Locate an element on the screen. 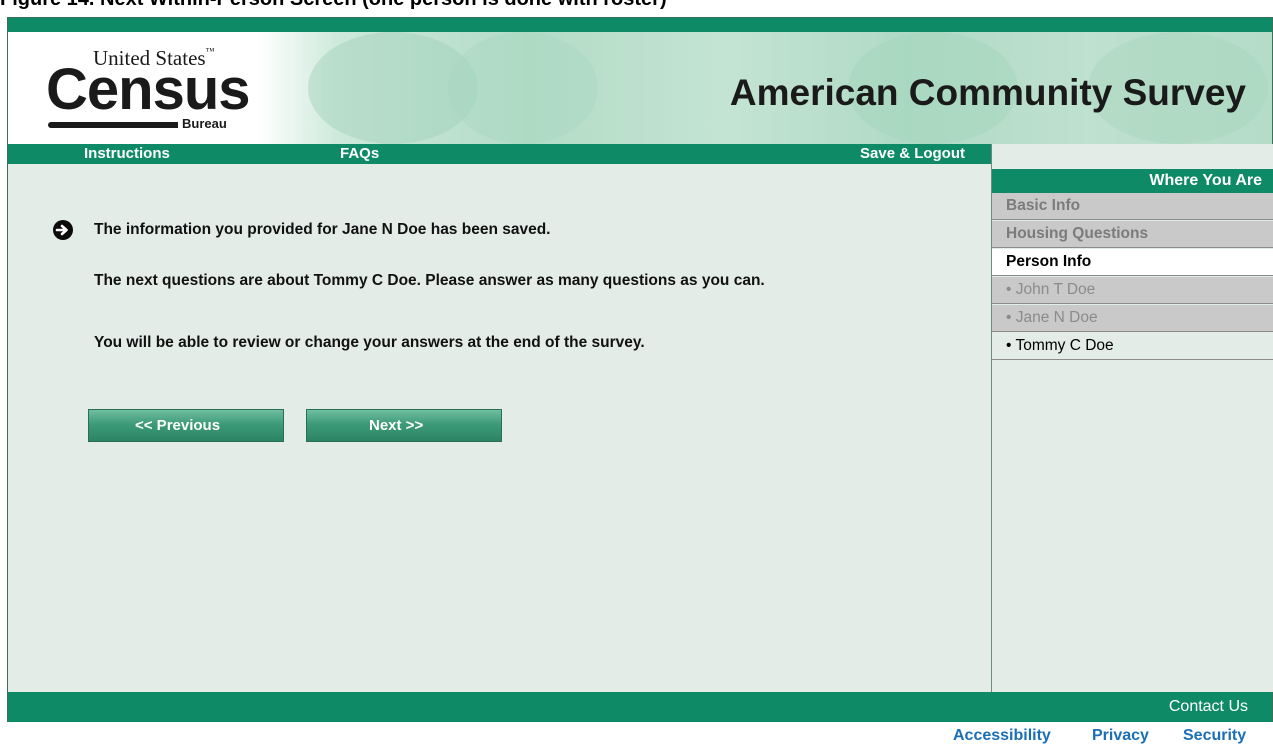 The image size is (1273, 749). header-stripe is located at coordinates (640, 25).